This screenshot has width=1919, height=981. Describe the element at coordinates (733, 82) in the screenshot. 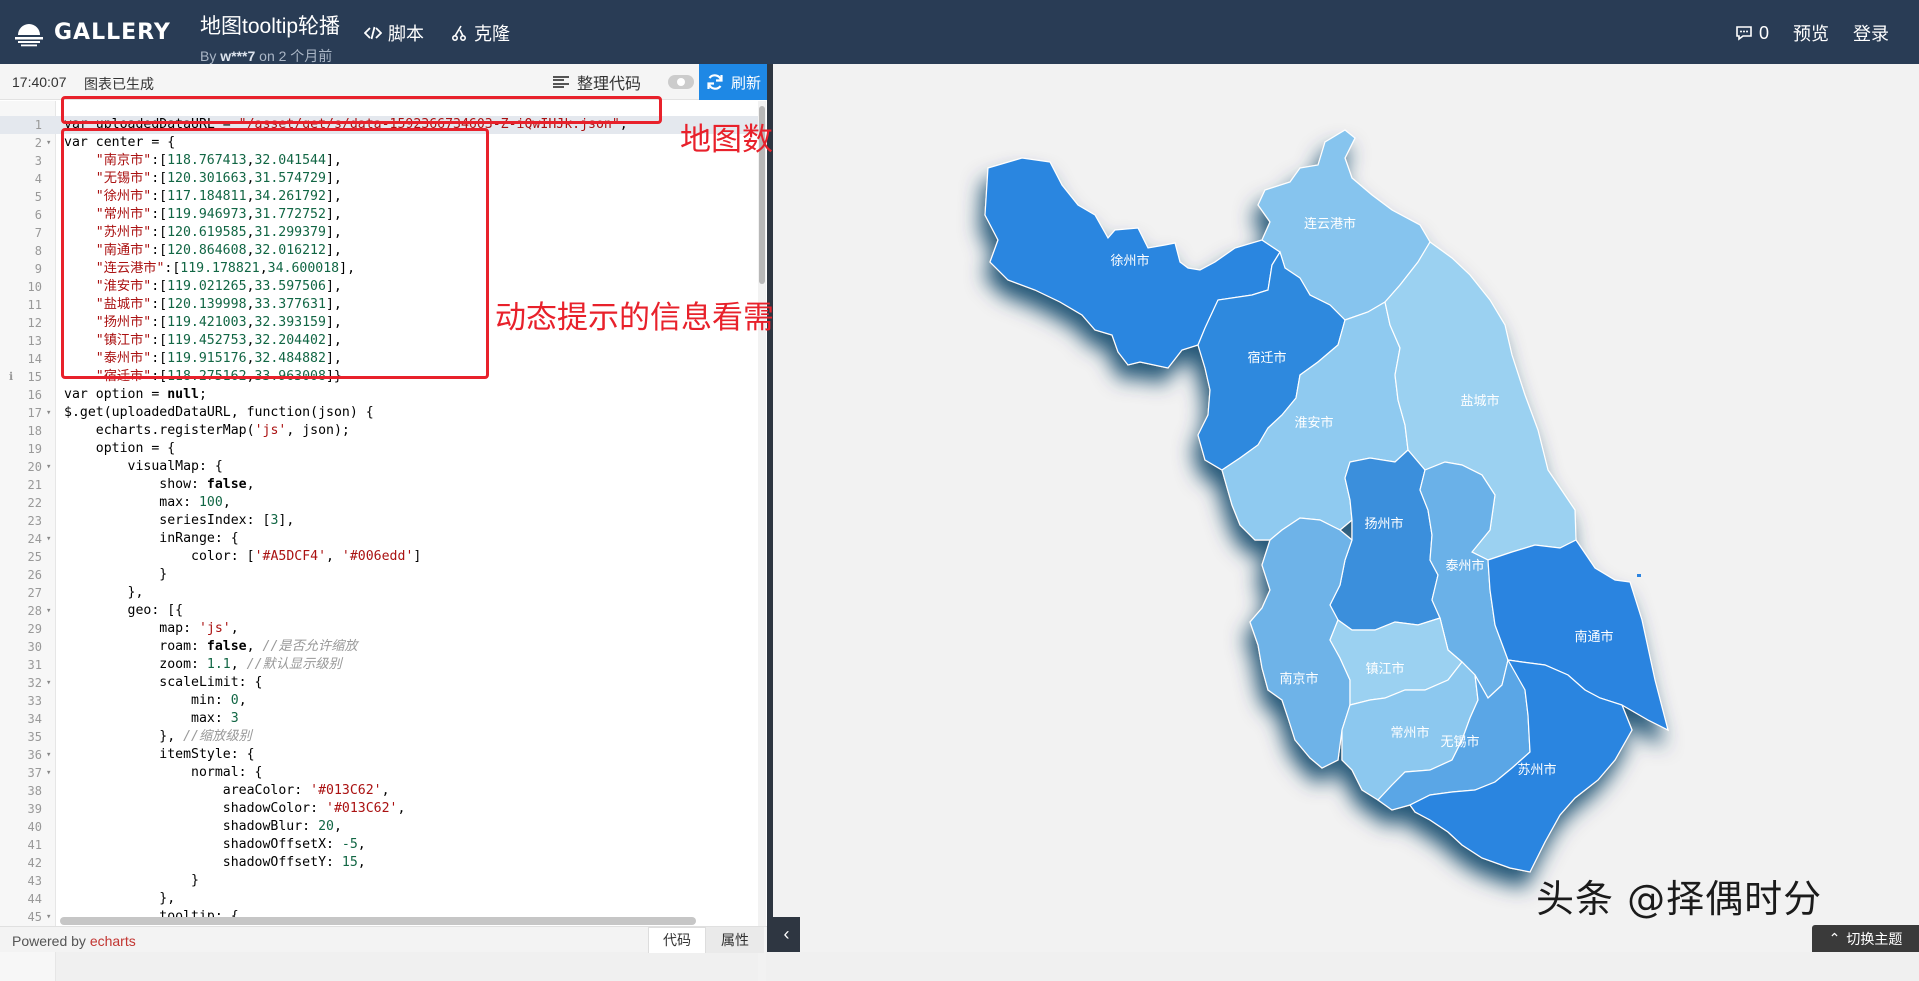

I see `refresh-button: 刷新` at that location.